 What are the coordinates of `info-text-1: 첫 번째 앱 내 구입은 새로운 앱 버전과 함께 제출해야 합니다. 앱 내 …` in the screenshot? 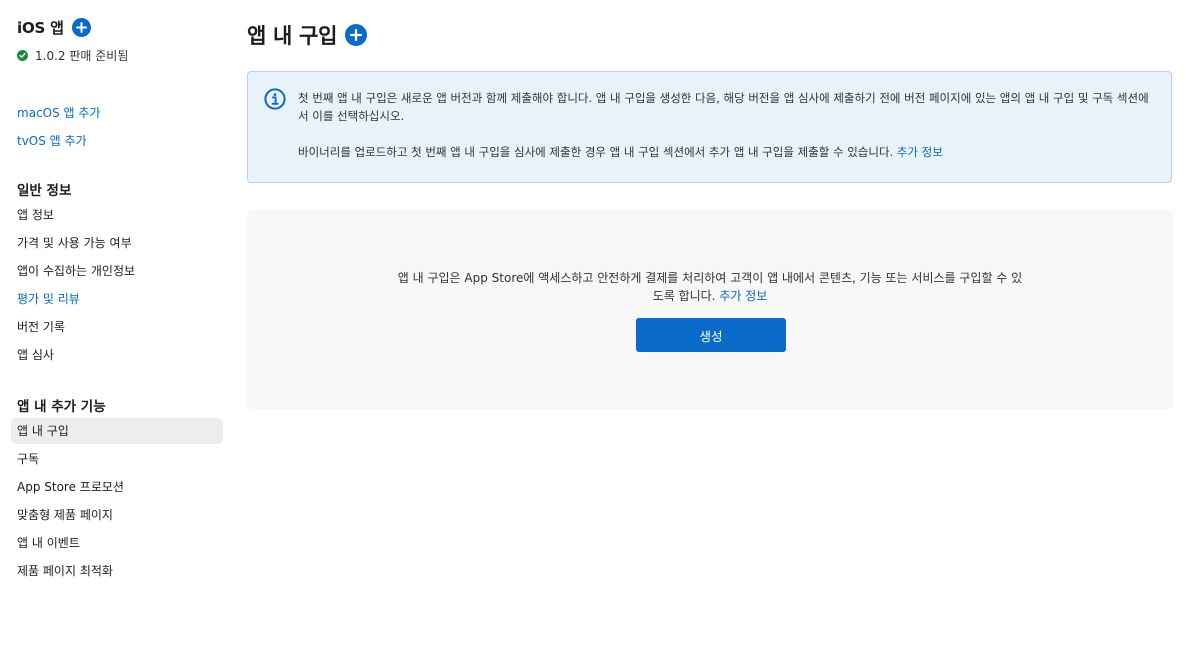 It's located at (723, 107).